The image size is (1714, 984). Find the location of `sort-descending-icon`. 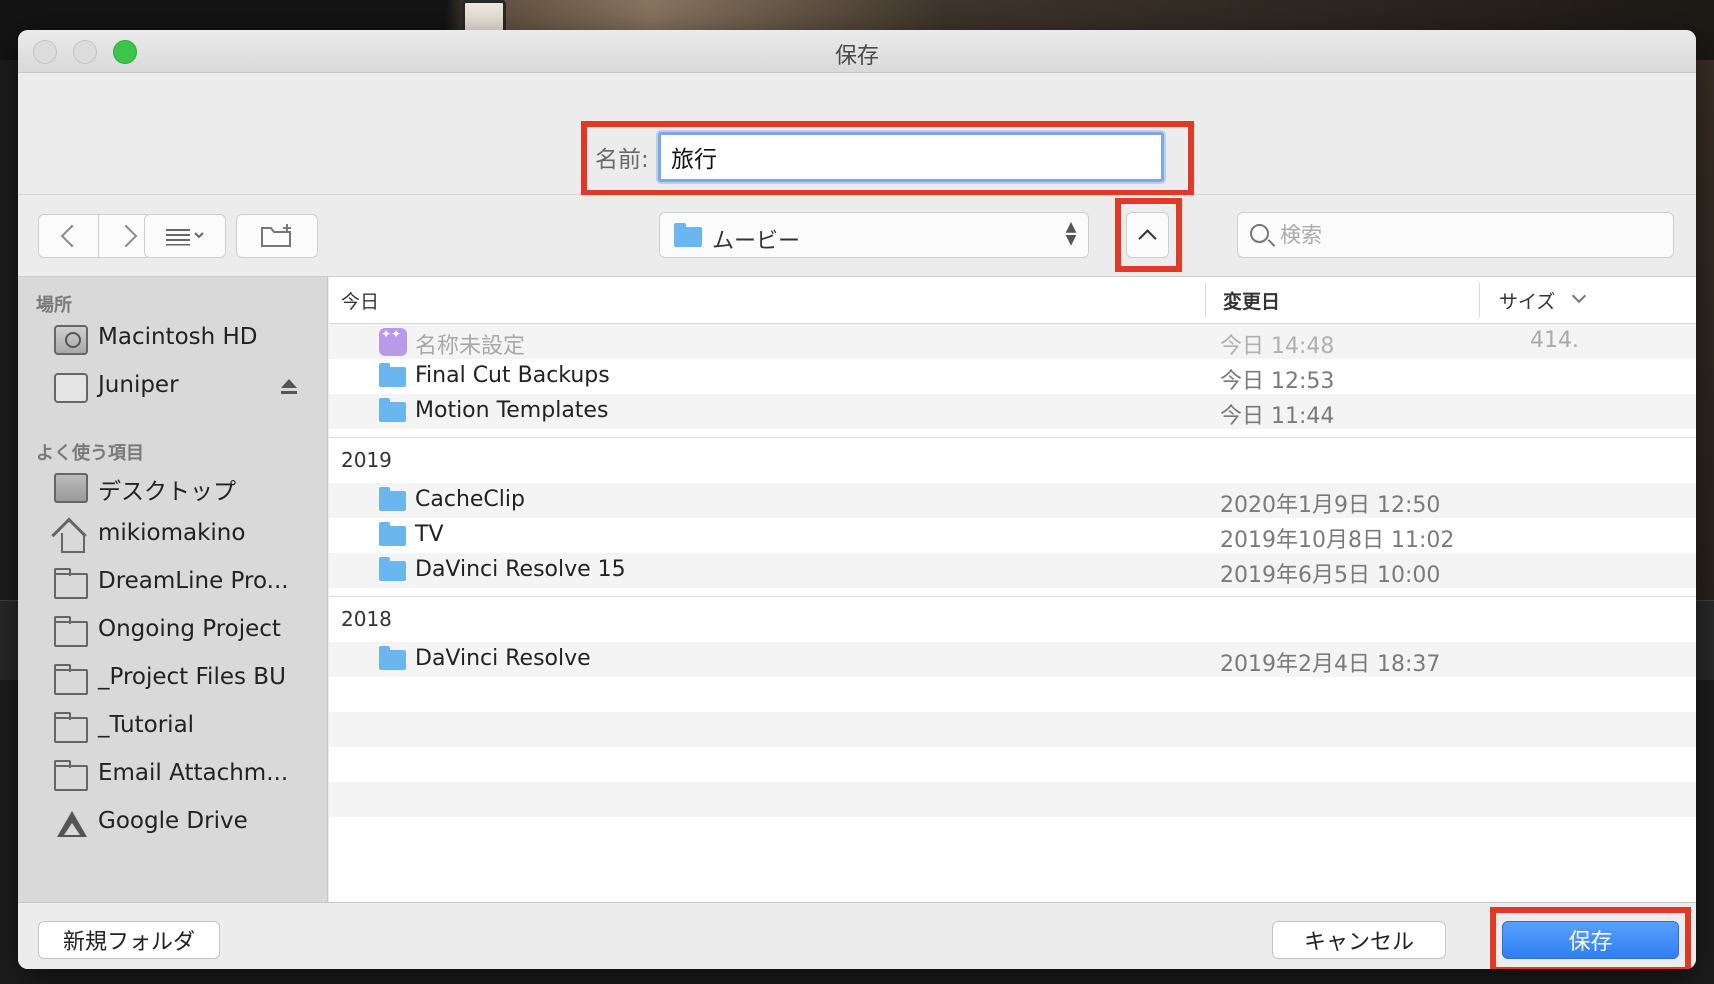

sort-descending-icon is located at coordinates (1579, 296).